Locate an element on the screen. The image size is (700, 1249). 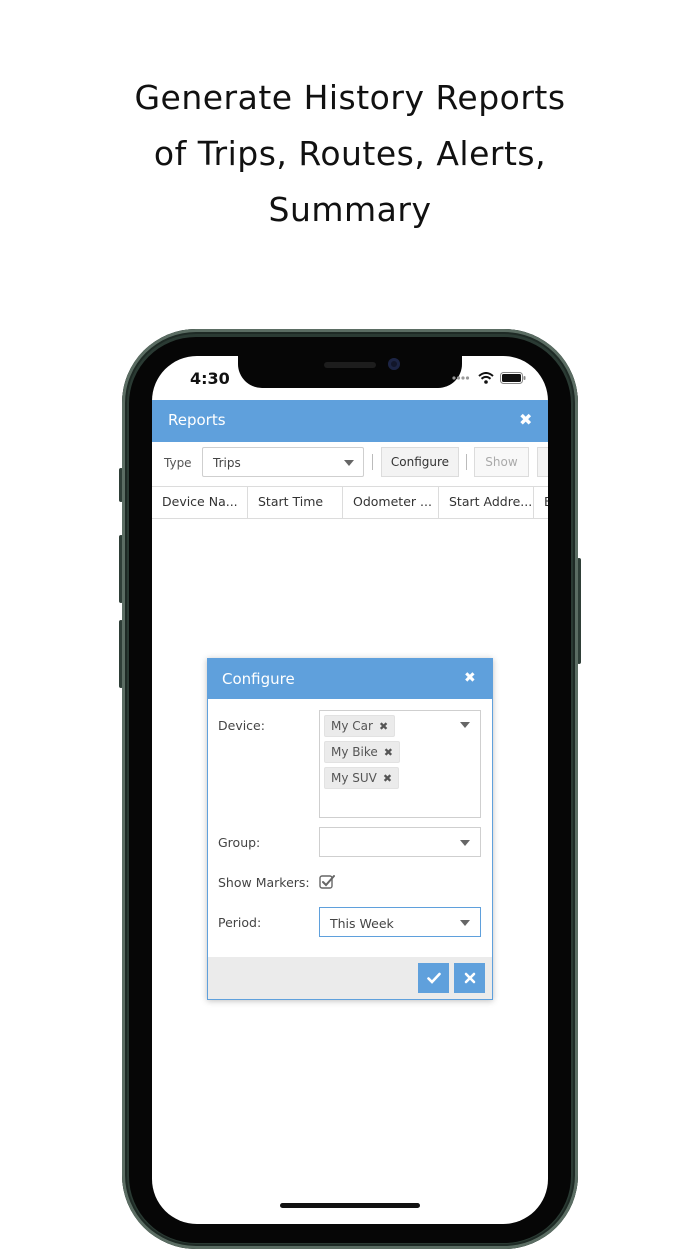
show-button: Show is located at coordinates (501, 462).